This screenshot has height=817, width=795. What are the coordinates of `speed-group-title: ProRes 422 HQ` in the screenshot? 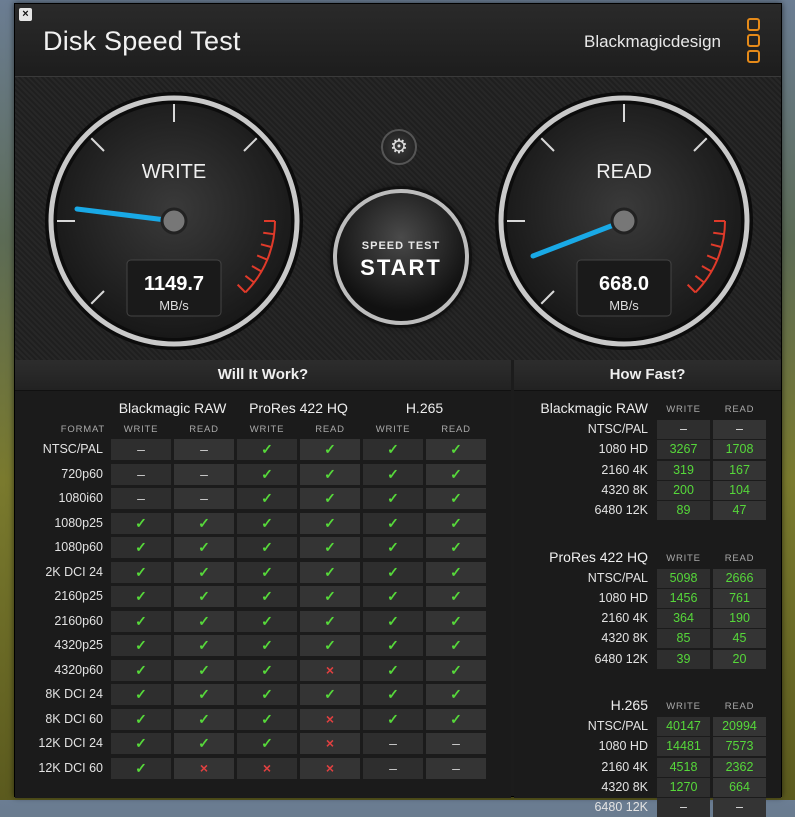 It's located at (598, 556).